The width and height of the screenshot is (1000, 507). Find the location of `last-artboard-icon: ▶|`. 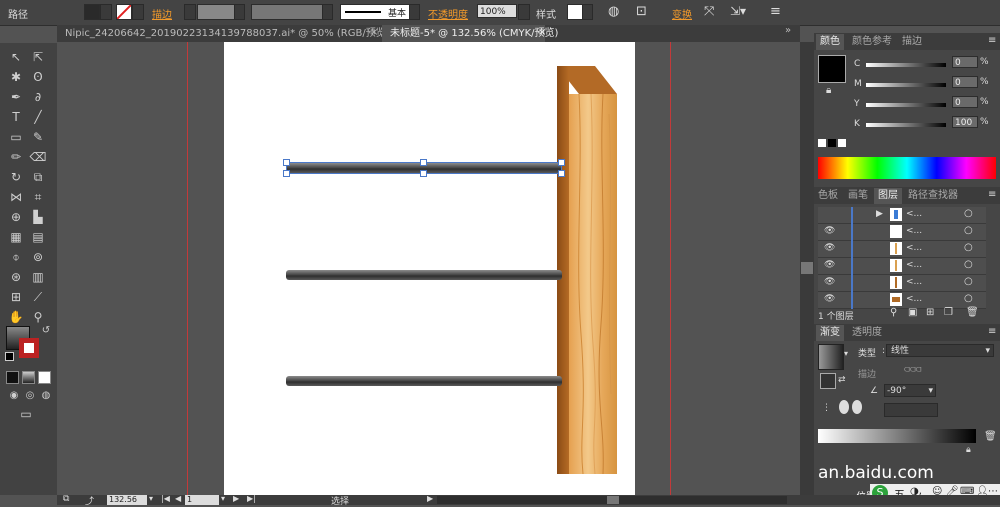

last-artboard-icon: ▶| is located at coordinates (251, 498).